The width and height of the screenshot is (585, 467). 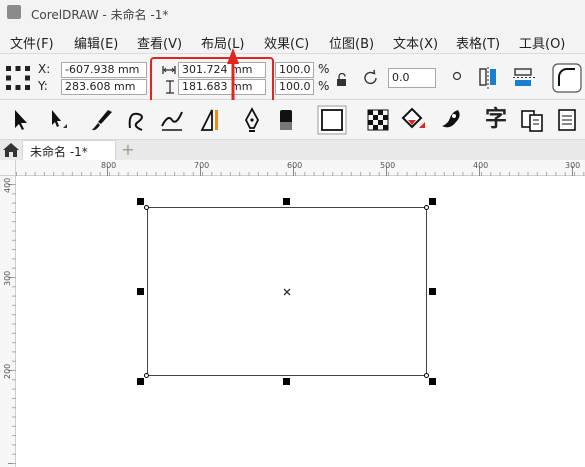 I want to click on scale-x-percent: %, so click(x=324, y=69).